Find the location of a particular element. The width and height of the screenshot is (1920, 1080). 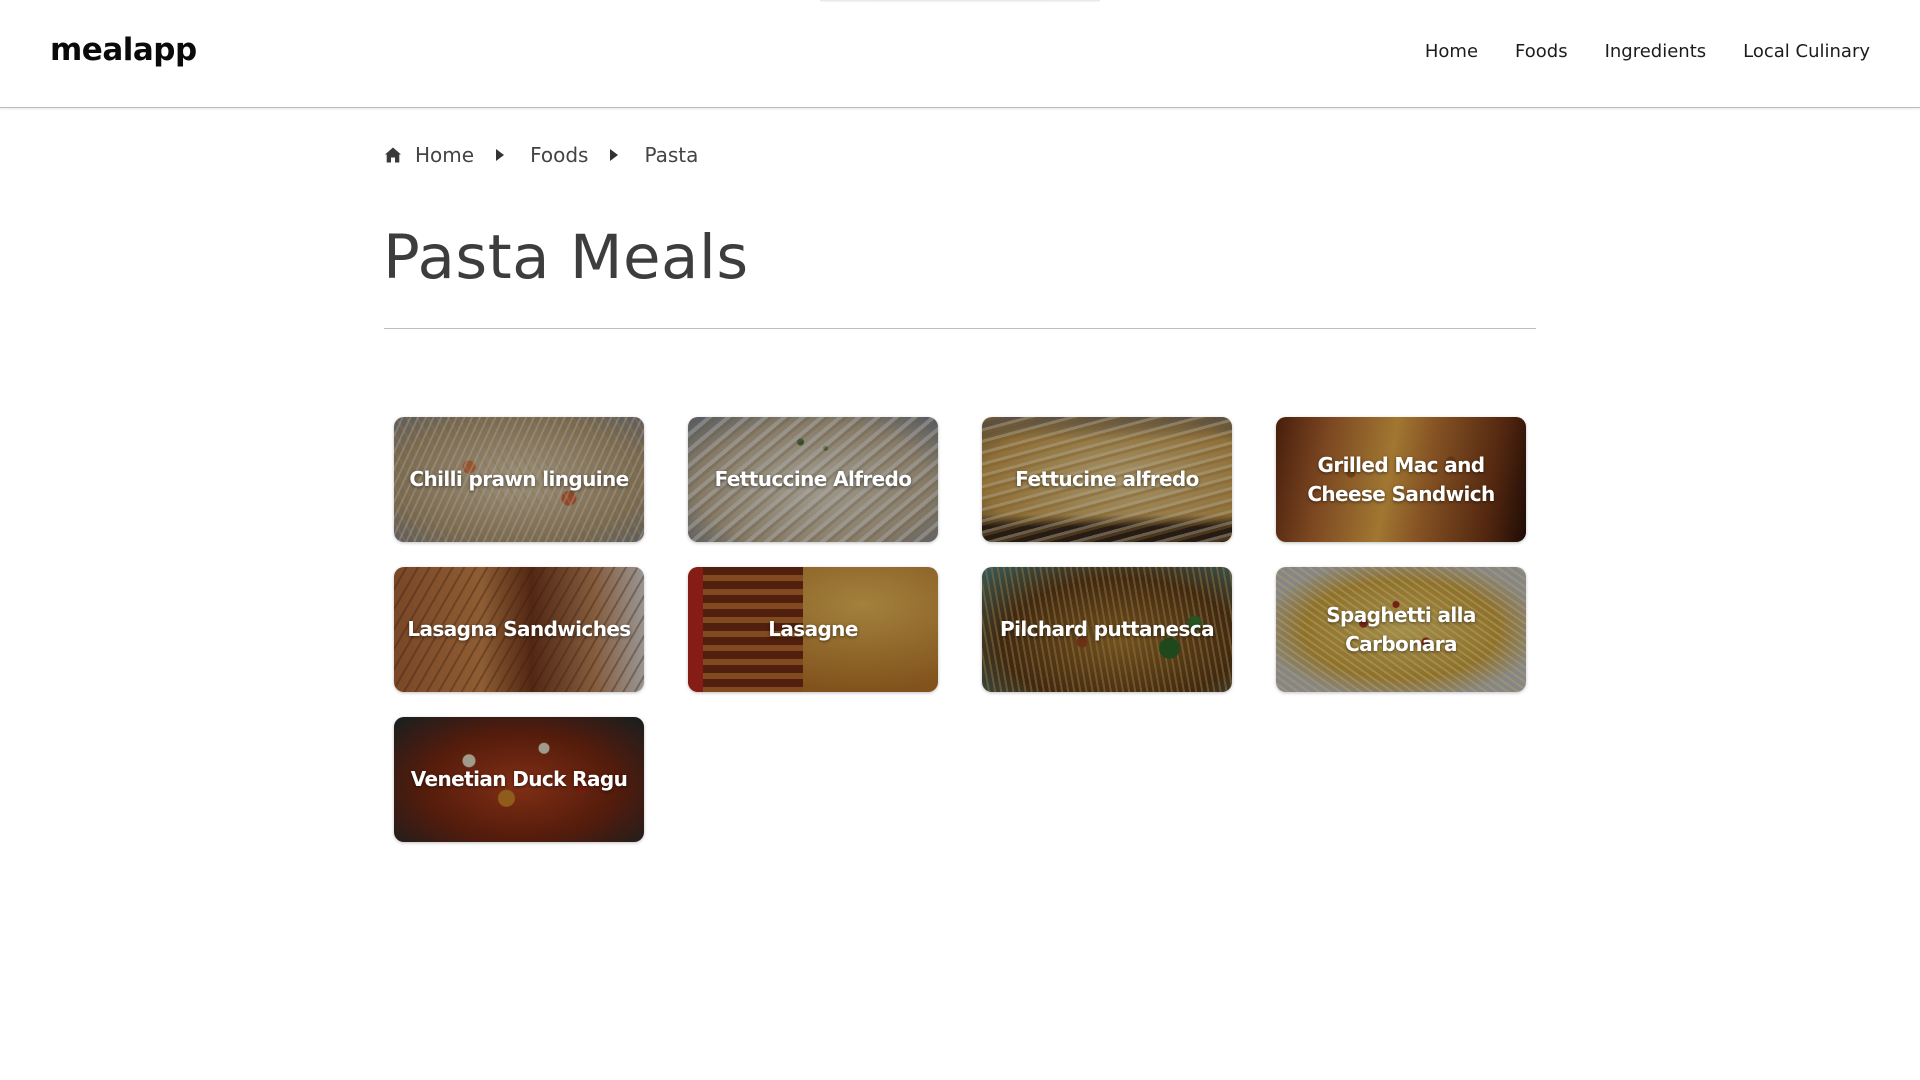

breadcrumb-foods: Foods is located at coordinates (559, 155).